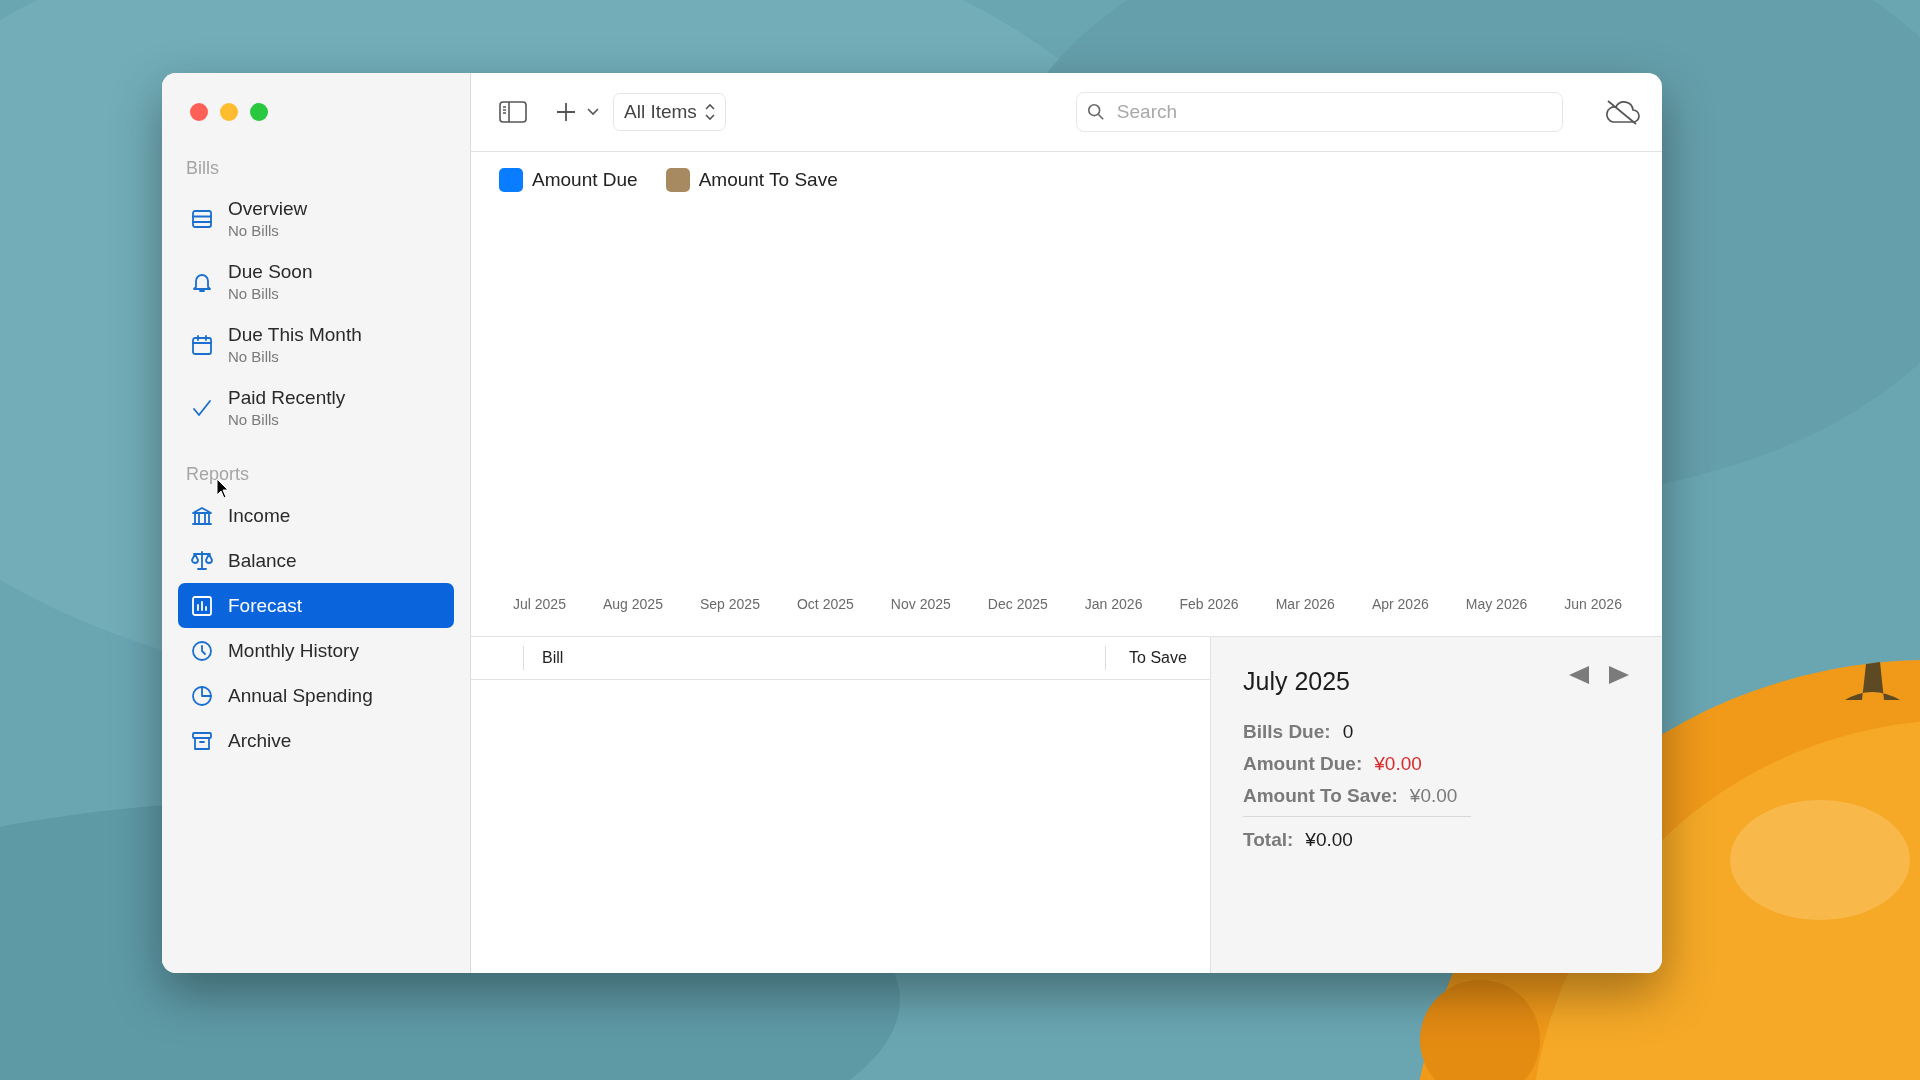 The height and width of the screenshot is (1080, 1920). Describe the element at coordinates (293, 650) in the screenshot. I see `item-label: Monthly History` at that location.